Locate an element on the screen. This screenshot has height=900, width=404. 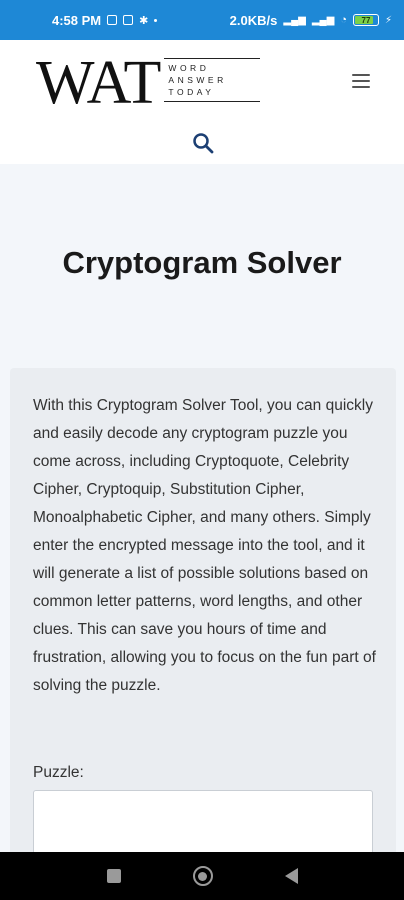
notification-icon is located at coordinates (128, 20).